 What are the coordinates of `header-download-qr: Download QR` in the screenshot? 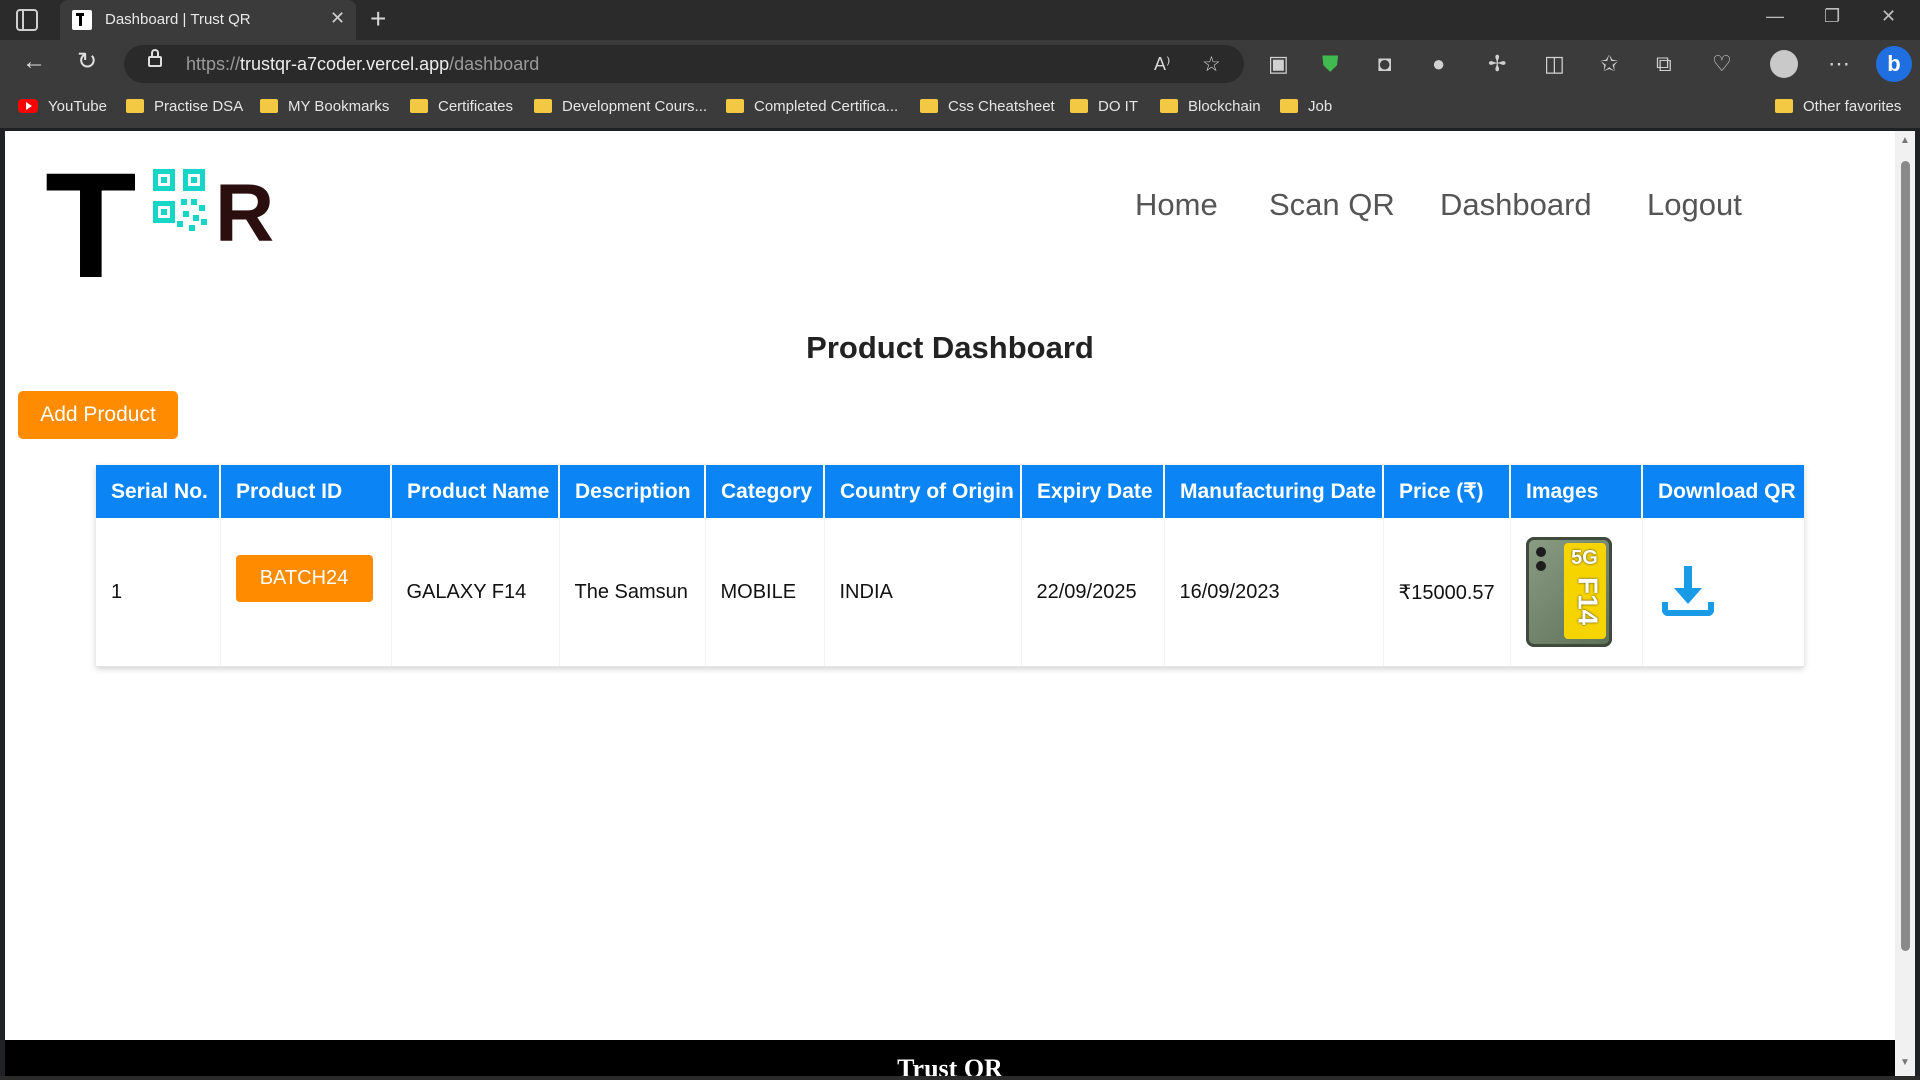 It's located at (1723, 491).